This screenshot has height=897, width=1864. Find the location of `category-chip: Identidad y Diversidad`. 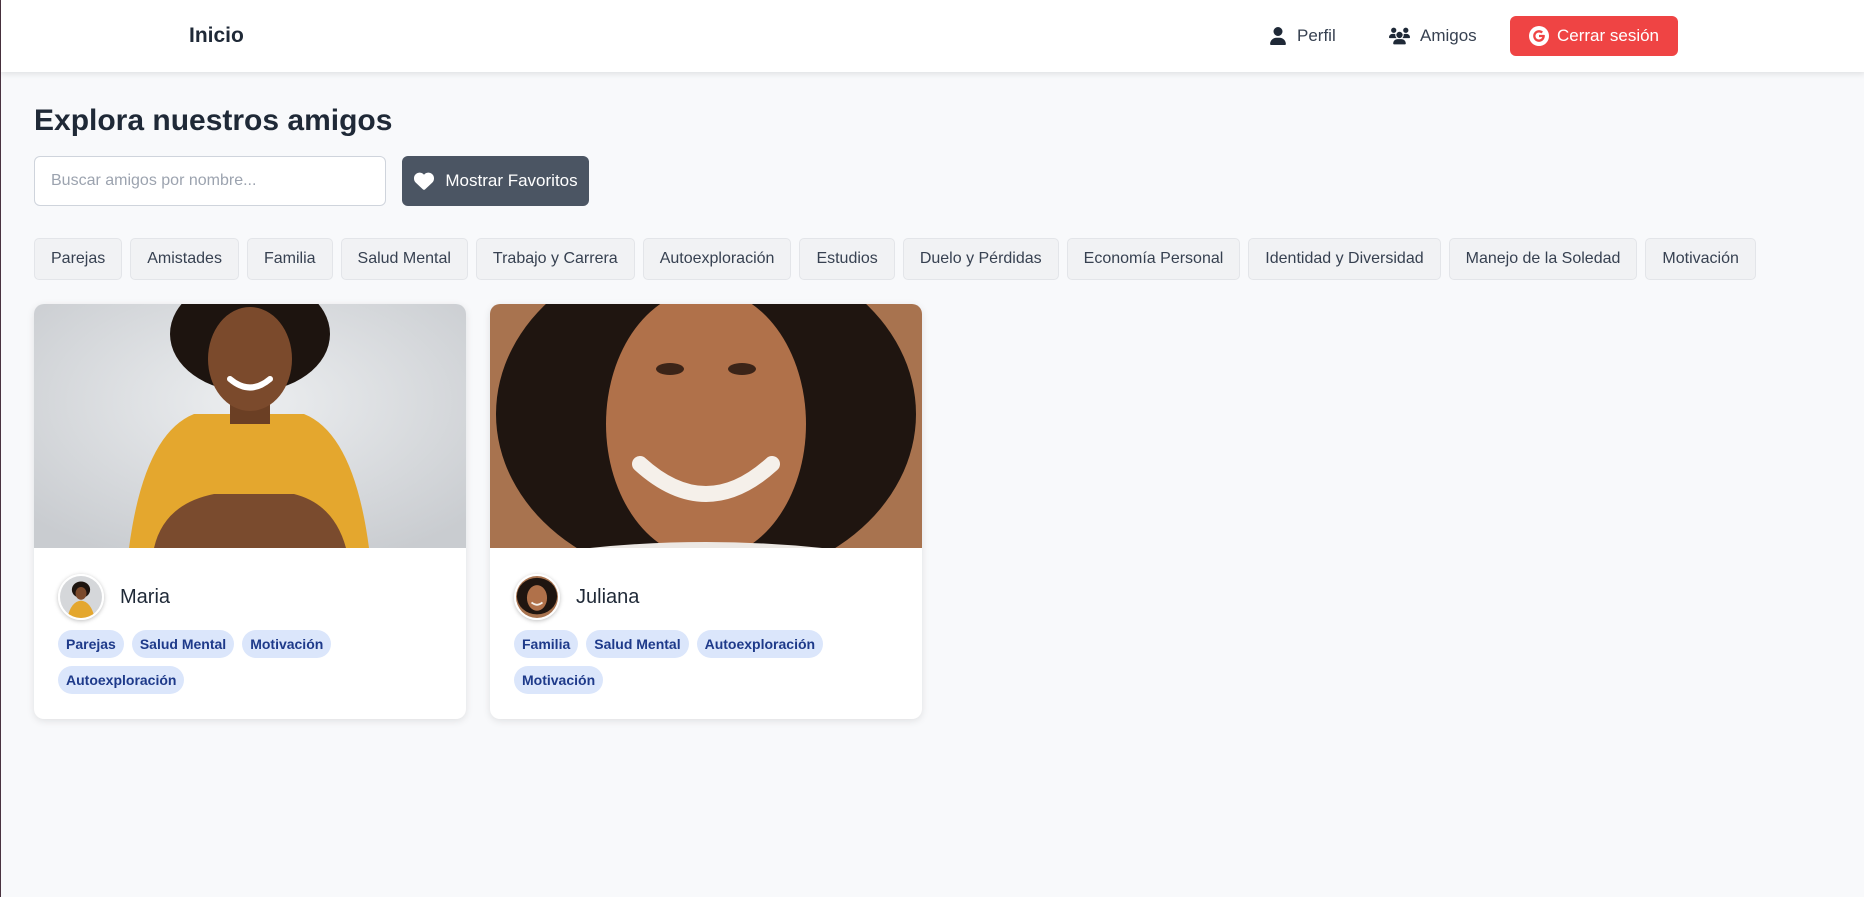

category-chip: Identidad y Diversidad is located at coordinates (1344, 259).